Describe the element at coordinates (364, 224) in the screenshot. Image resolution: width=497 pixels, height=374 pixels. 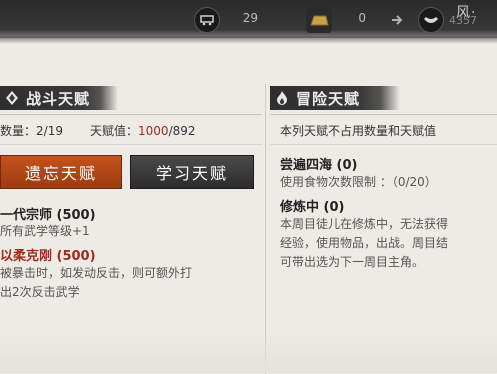
I see `talent-item-desc-line1: 本周目徒儿在修炼中，无法获得` at that location.